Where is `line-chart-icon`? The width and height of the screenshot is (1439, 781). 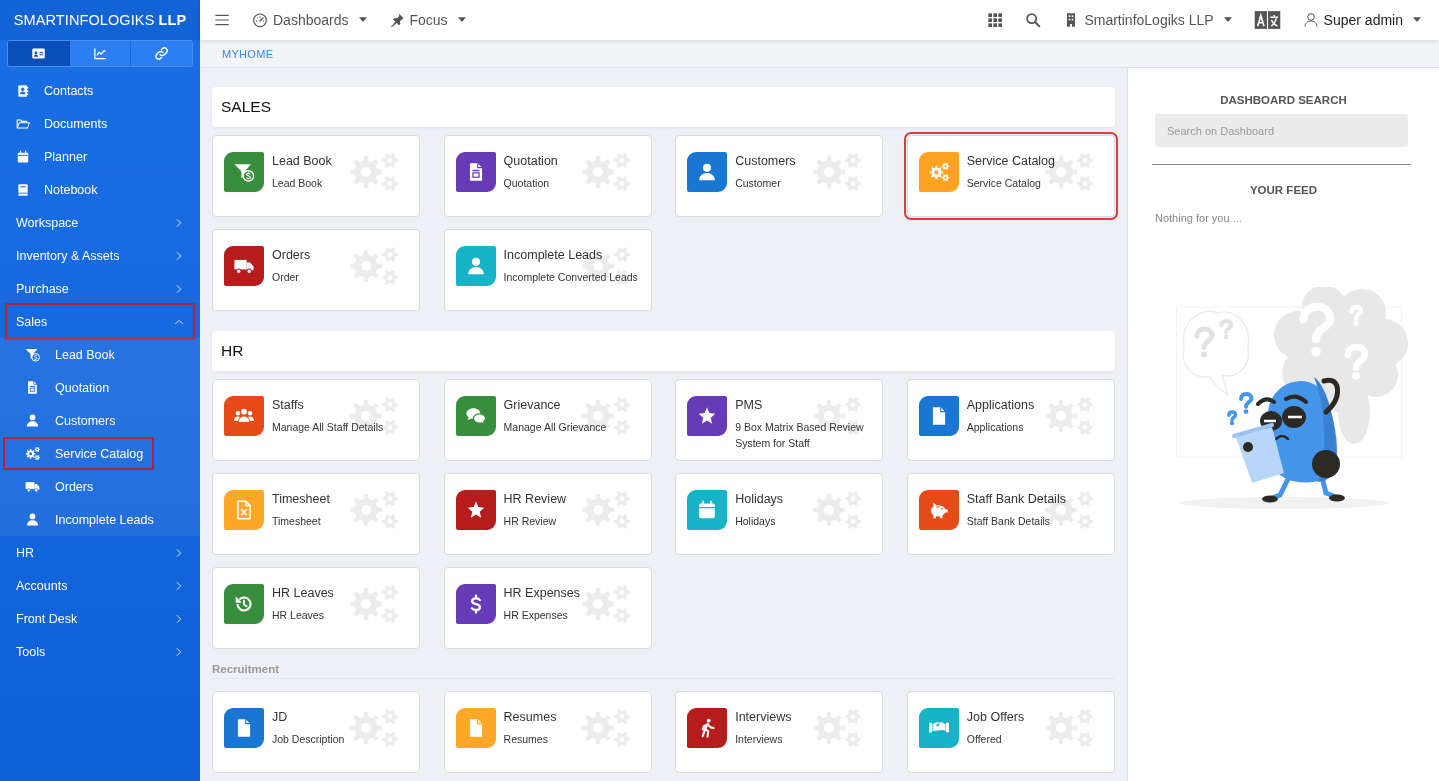 line-chart-icon is located at coordinates (100, 53).